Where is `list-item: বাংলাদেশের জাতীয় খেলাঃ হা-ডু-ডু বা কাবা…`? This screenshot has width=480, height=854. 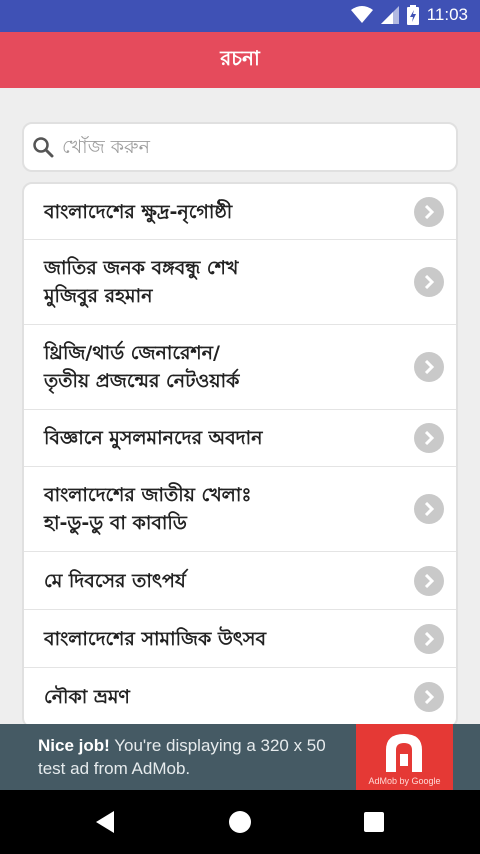 list-item: বাংলাদেশের জাতীয় খেলাঃ হা-ডু-ডু বা কাবা… is located at coordinates (240, 509).